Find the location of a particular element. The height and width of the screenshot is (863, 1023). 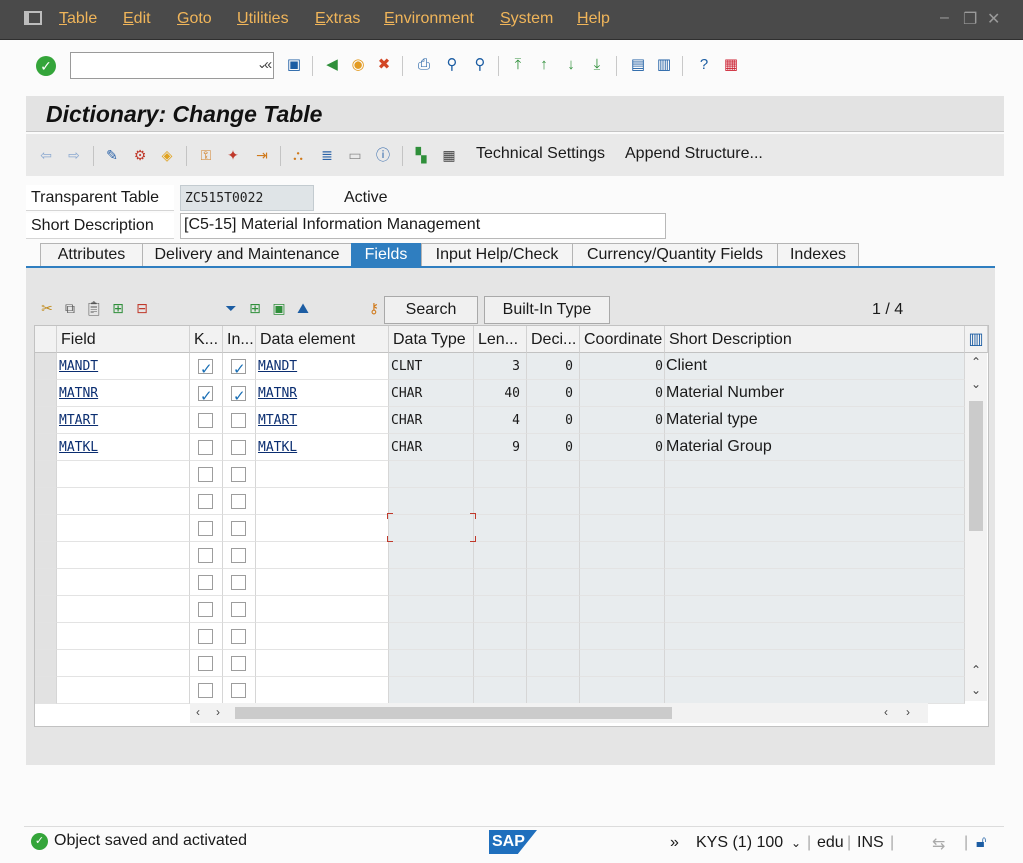

horizontal-scrollbar: ‹ › ‹ › is located at coordinates (559, 713).